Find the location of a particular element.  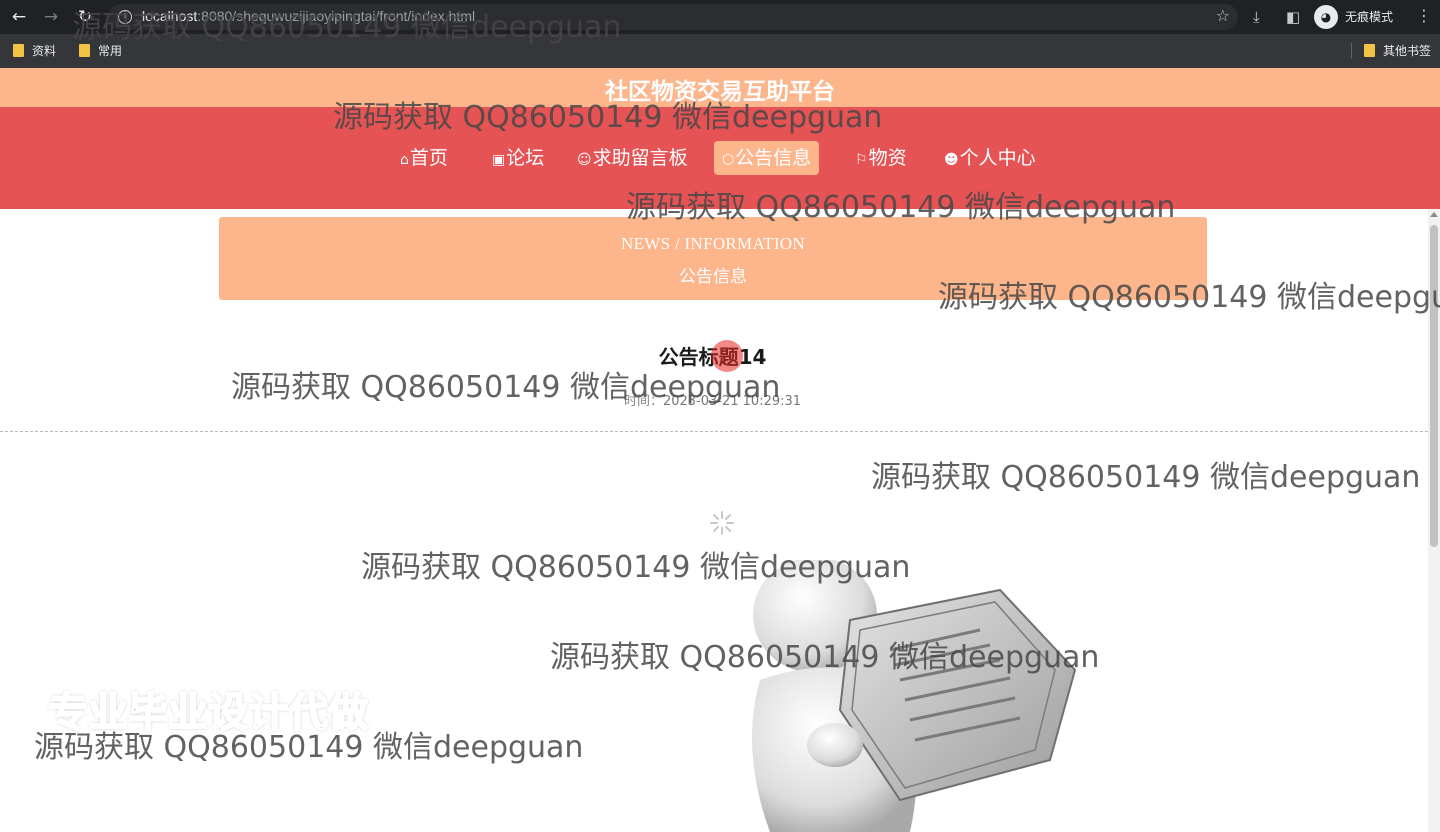

article-time: 时间：2023-03-21 10:29:31 is located at coordinates (712, 399).